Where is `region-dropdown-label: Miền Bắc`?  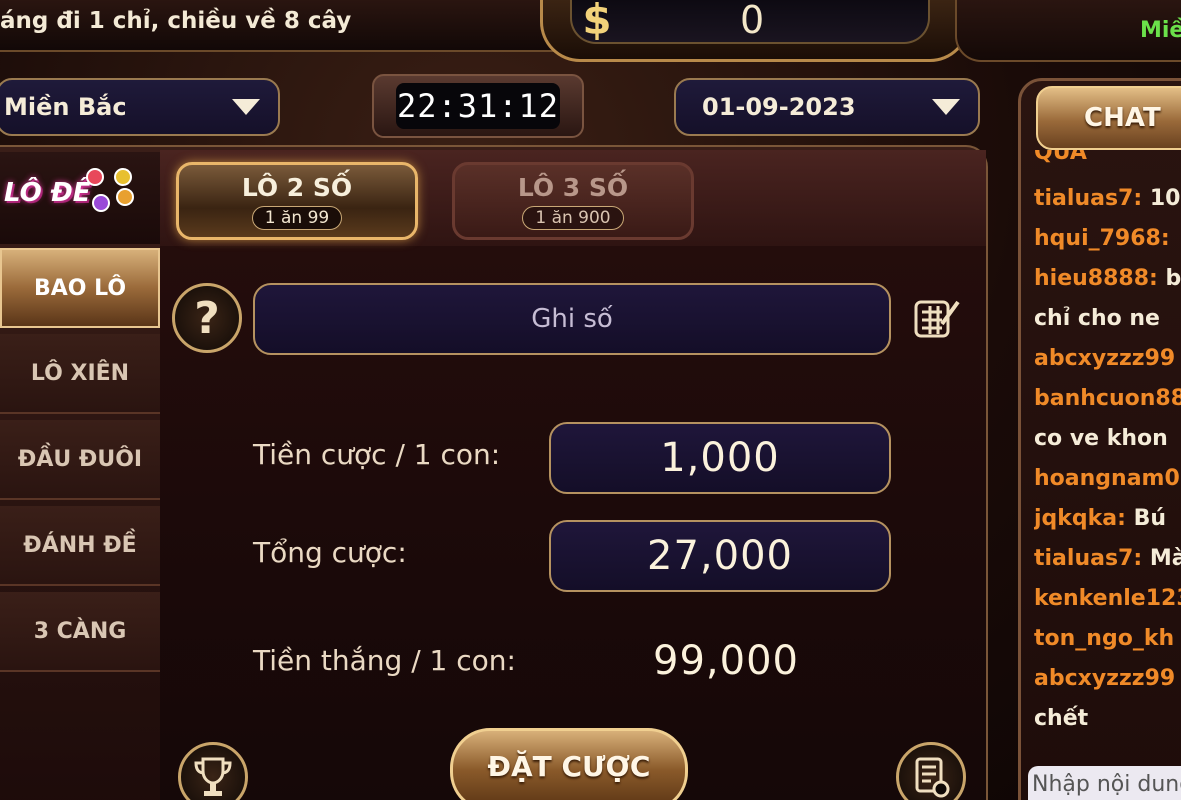 region-dropdown-label: Miền Bắc is located at coordinates (65, 107).